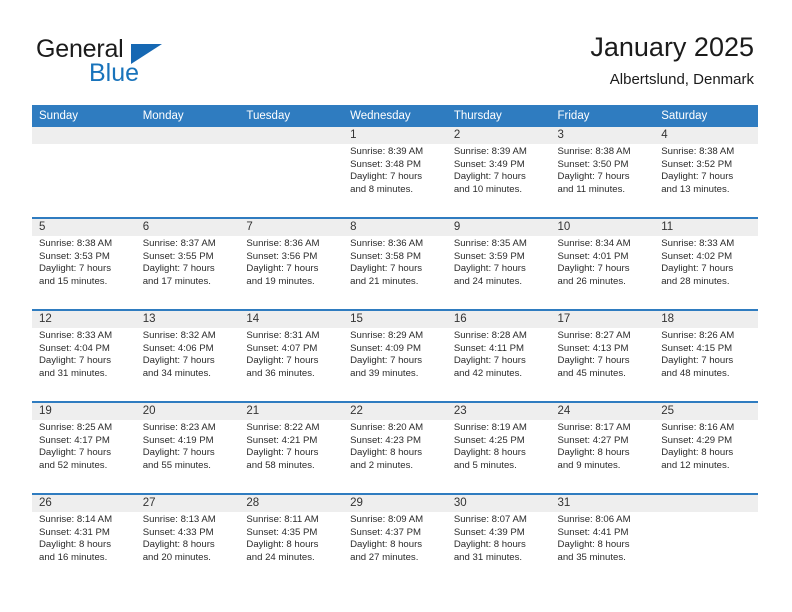  Describe the element at coordinates (589, 465) in the screenshot. I see `daylight-text-line2: and 9 minutes.` at that location.